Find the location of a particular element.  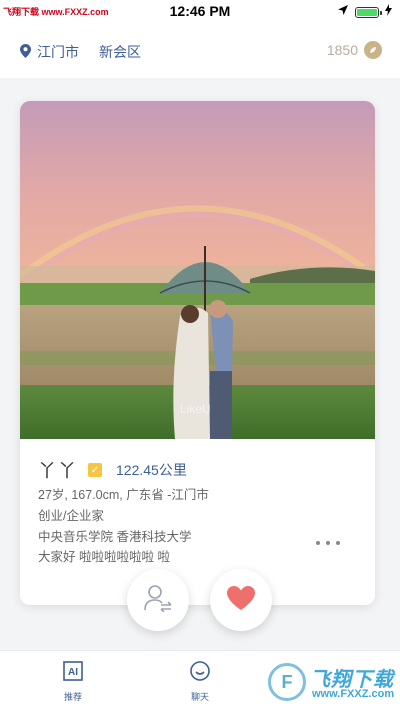

tab-label: 聊天 is located at coordinates (199, 697).